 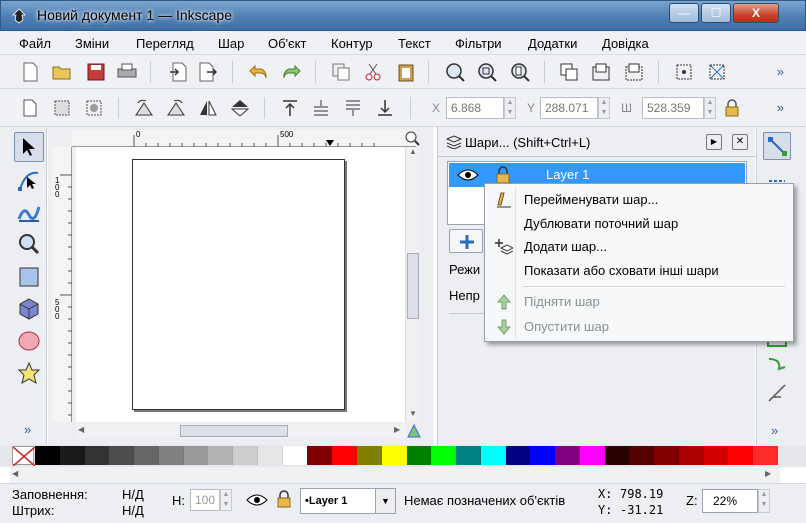 I want to click on layer-visibility-eye-icon, so click(x=257, y=500).